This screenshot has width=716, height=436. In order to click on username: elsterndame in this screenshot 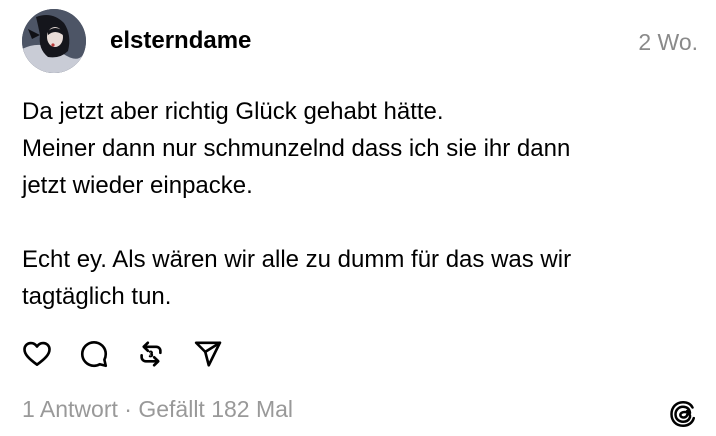, I will do `click(180, 41)`.